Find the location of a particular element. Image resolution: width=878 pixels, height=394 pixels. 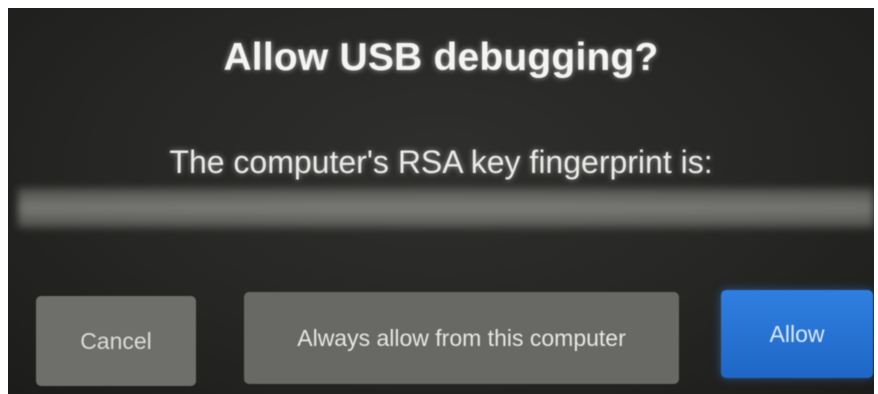

allow-button-label: Allow is located at coordinates (797, 333).